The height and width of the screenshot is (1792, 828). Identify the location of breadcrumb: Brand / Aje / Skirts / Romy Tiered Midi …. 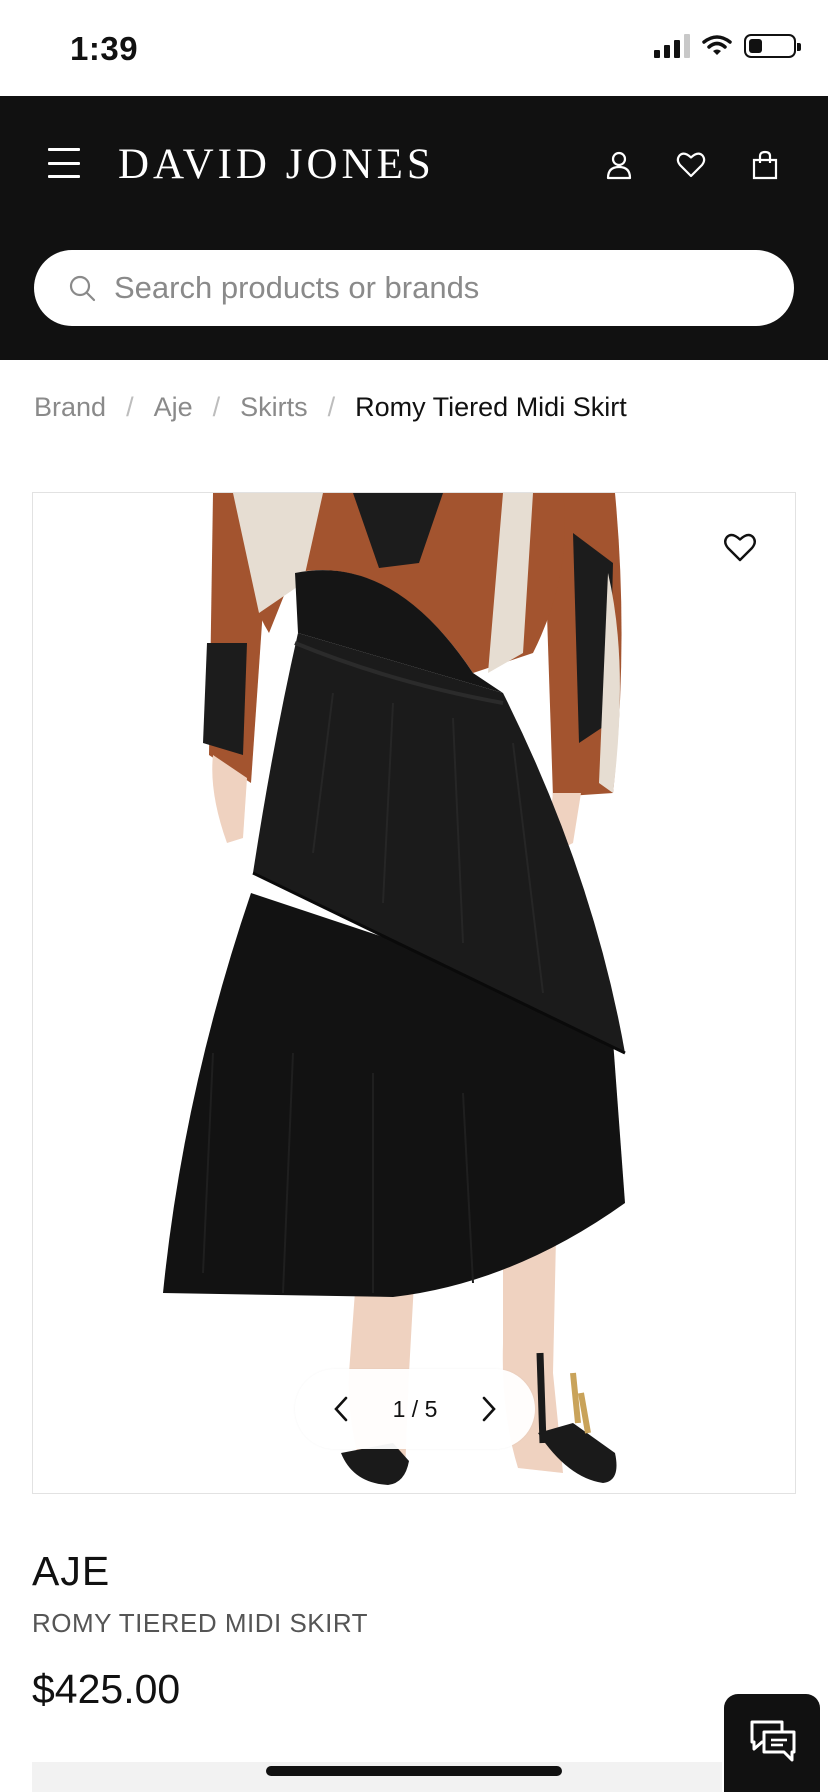
(330, 407).